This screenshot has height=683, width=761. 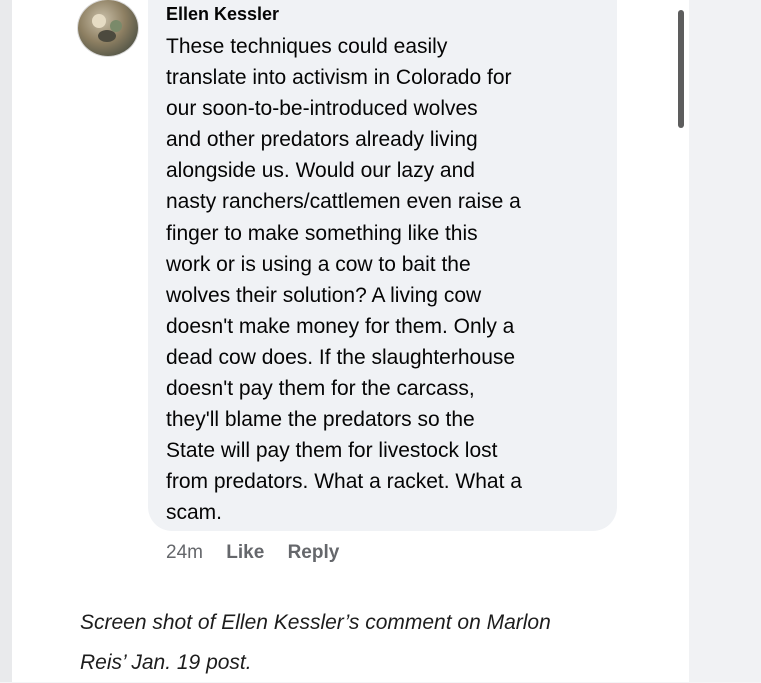 I want to click on comment-line: they'll blame the predators so the, so click(x=320, y=420).